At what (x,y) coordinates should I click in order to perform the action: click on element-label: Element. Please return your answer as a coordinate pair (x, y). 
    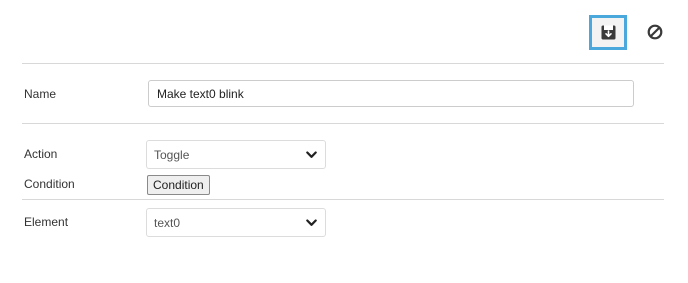
    Looking at the image, I should click on (46, 222).